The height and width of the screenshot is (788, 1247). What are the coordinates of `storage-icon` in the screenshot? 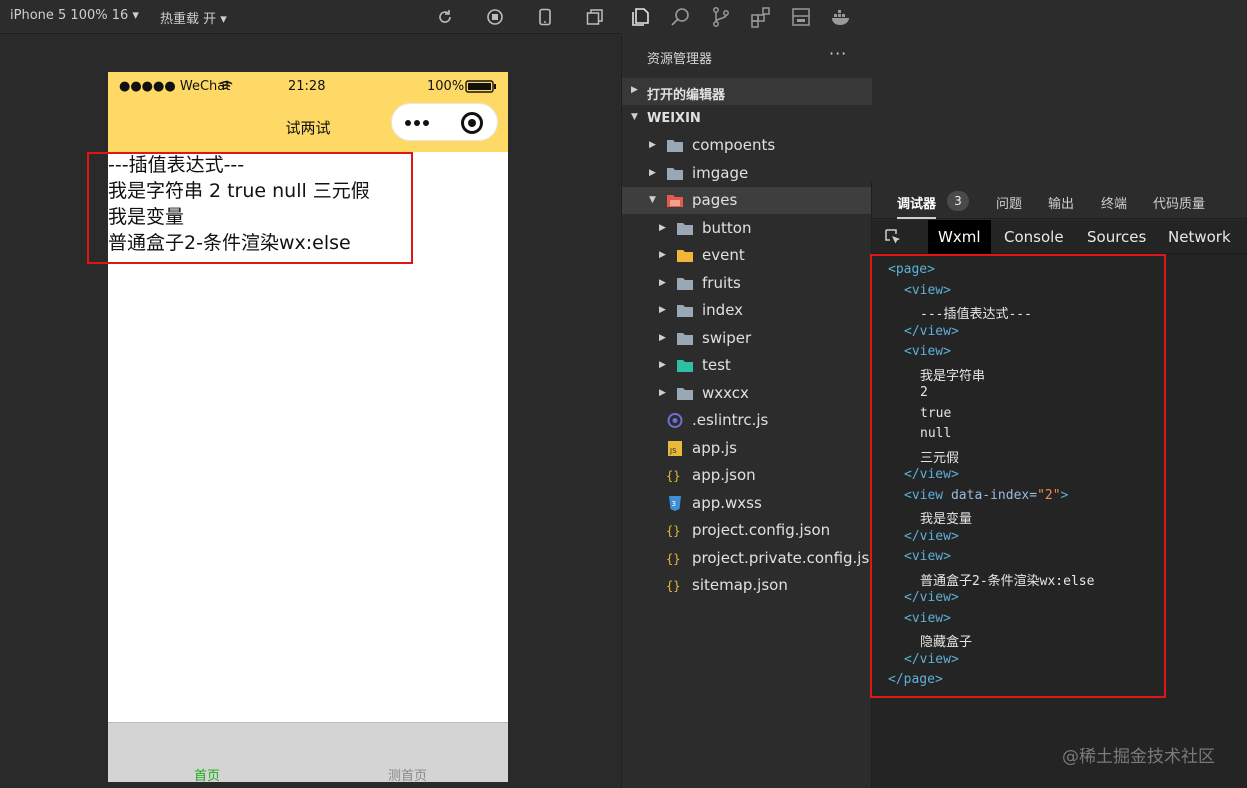 It's located at (801, 17).